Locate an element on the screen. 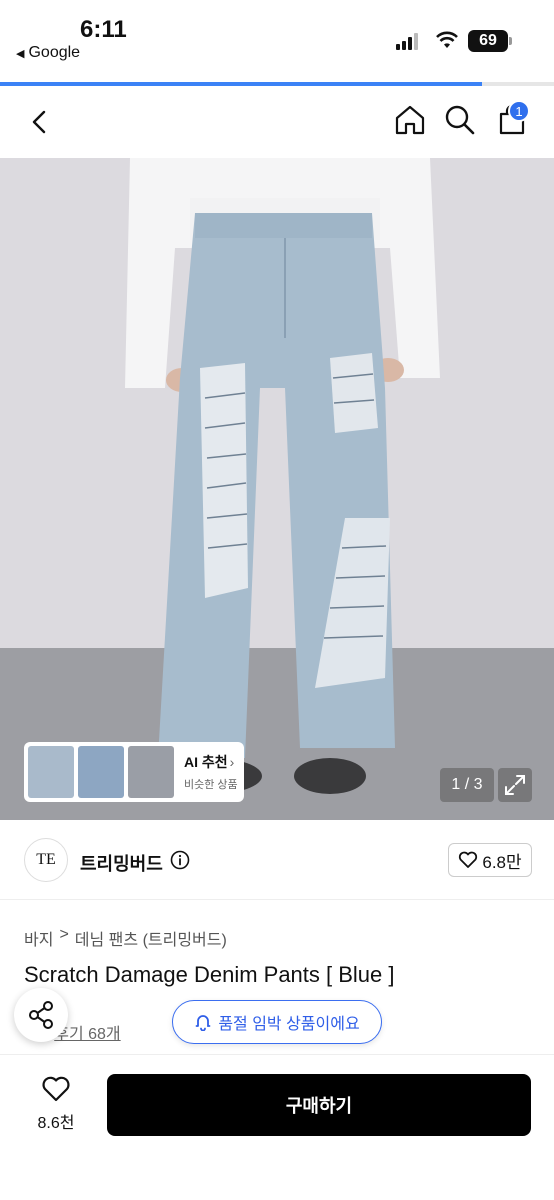 The height and width of the screenshot is (1200, 554). ai-recommend-strip: AI 추천 › 비슷한 상품 is located at coordinates (134, 772).